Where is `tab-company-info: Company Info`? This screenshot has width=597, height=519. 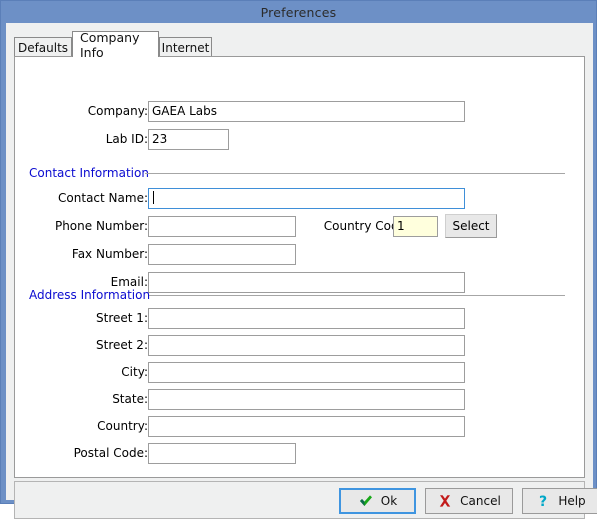 tab-company-info: Company Info is located at coordinates (115, 44).